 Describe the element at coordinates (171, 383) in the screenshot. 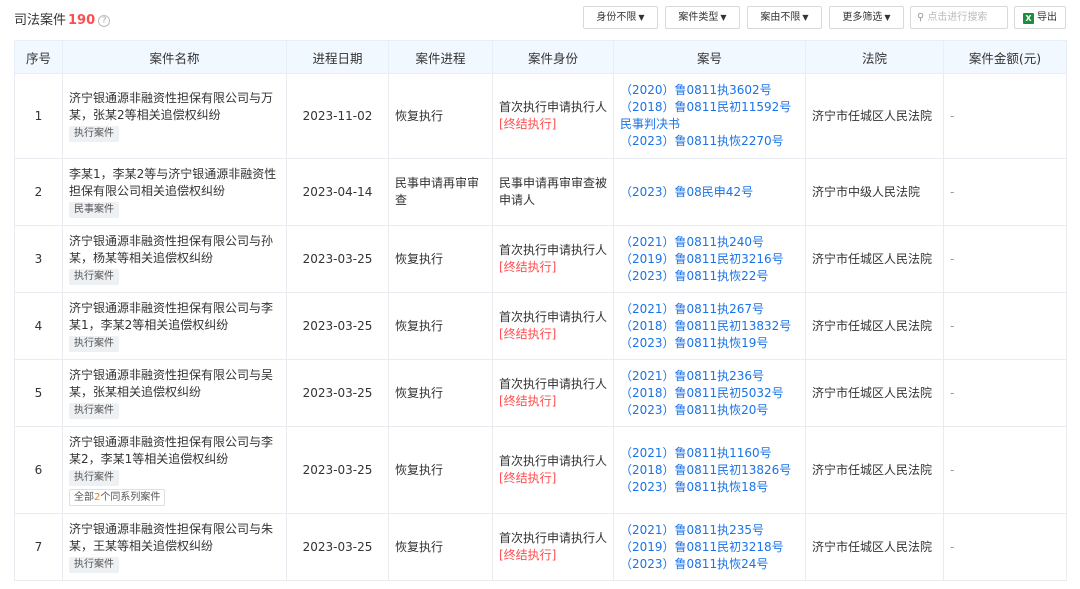

I see `case-name-link: 济宁银通源非融资性担保有限公司与吴某，张某相关追偿权纠纷` at that location.